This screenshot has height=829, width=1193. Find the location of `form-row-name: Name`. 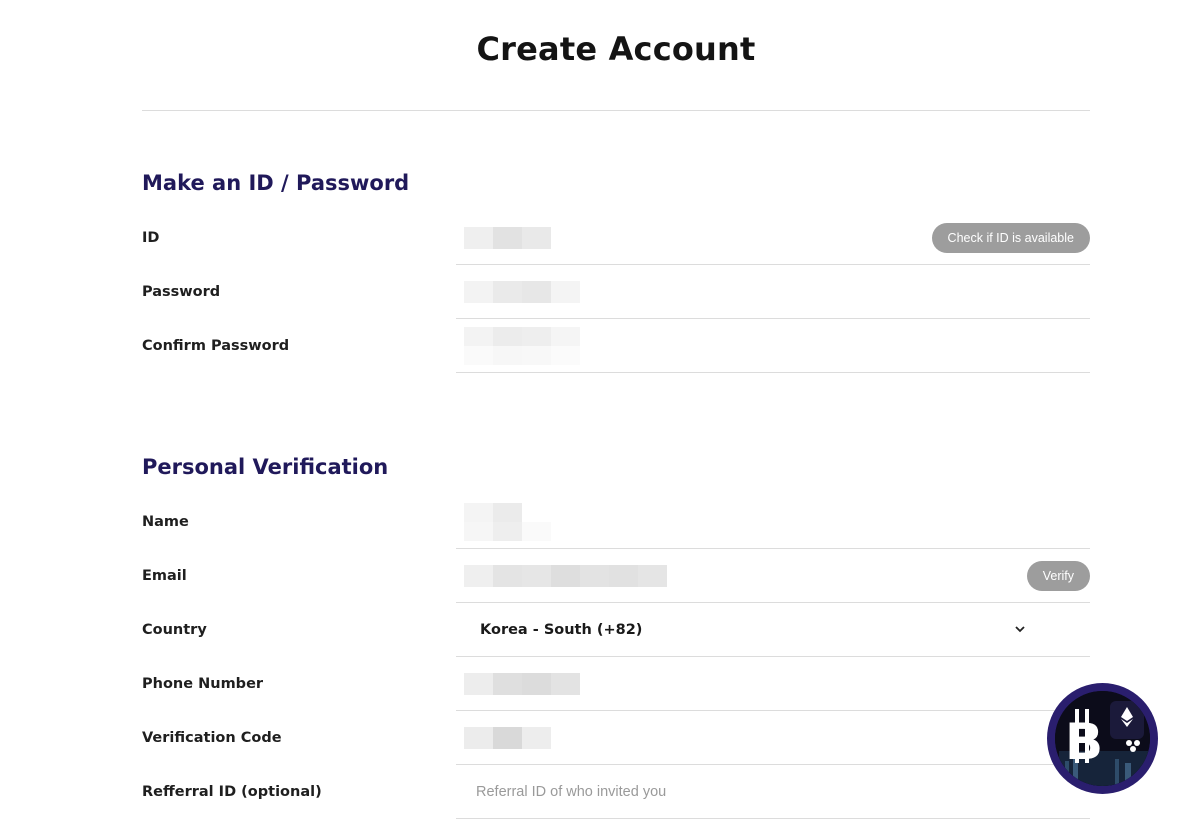

form-row-name: Name is located at coordinates (616, 522).